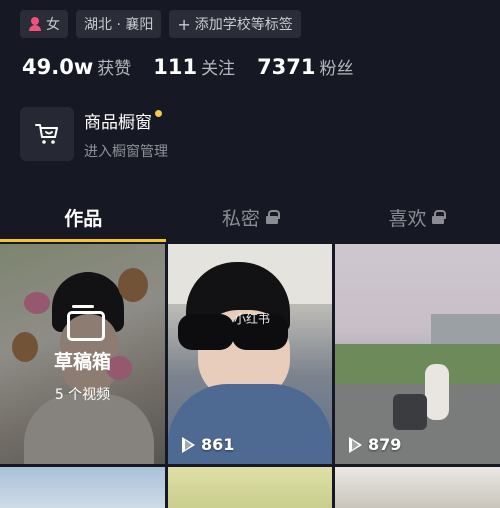 This screenshot has height=508, width=500. I want to click on video-tile: 879, so click(417, 354).